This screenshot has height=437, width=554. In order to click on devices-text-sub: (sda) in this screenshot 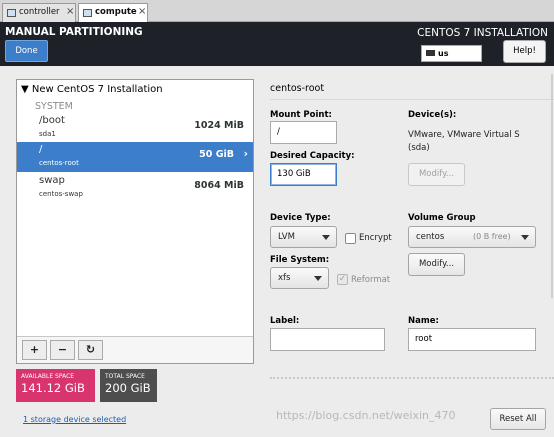, I will do `click(419, 148)`.